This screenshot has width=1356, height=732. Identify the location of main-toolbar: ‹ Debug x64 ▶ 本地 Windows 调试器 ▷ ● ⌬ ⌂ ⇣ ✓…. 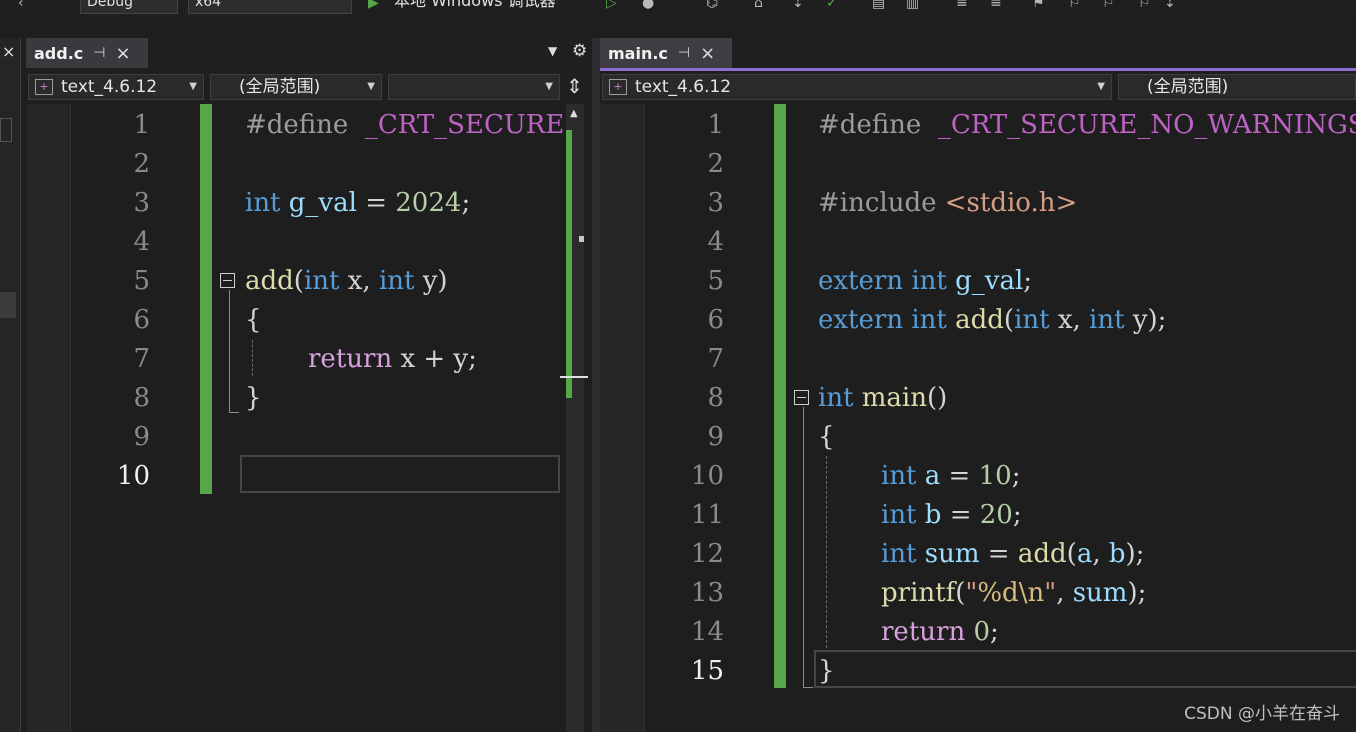
(678, 8).